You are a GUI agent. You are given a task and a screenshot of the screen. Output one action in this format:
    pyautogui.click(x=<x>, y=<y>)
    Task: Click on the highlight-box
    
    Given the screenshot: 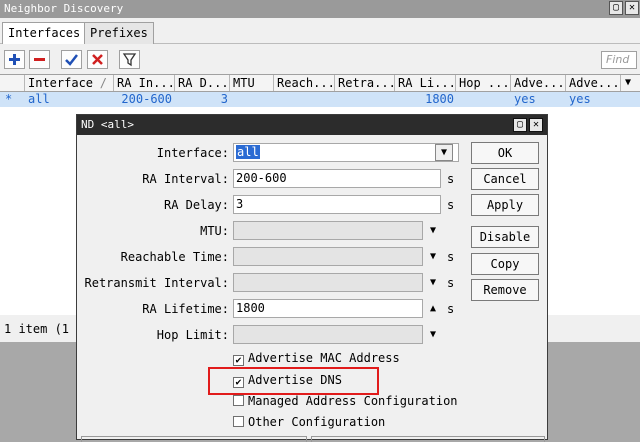 What is the action you would take?
    pyautogui.click(x=293, y=381)
    